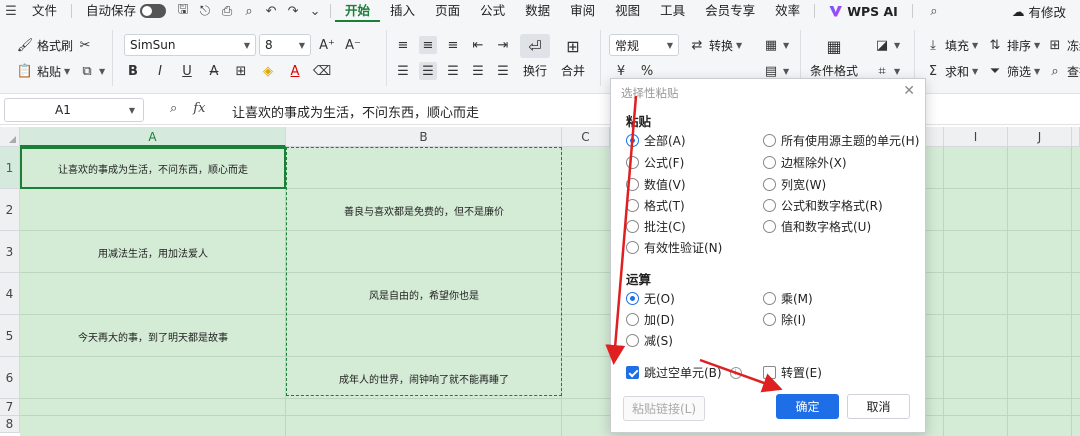  What do you see at coordinates (74, 110) in the screenshot?
I see `name-box: A1 ▼` at bounding box center [74, 110].